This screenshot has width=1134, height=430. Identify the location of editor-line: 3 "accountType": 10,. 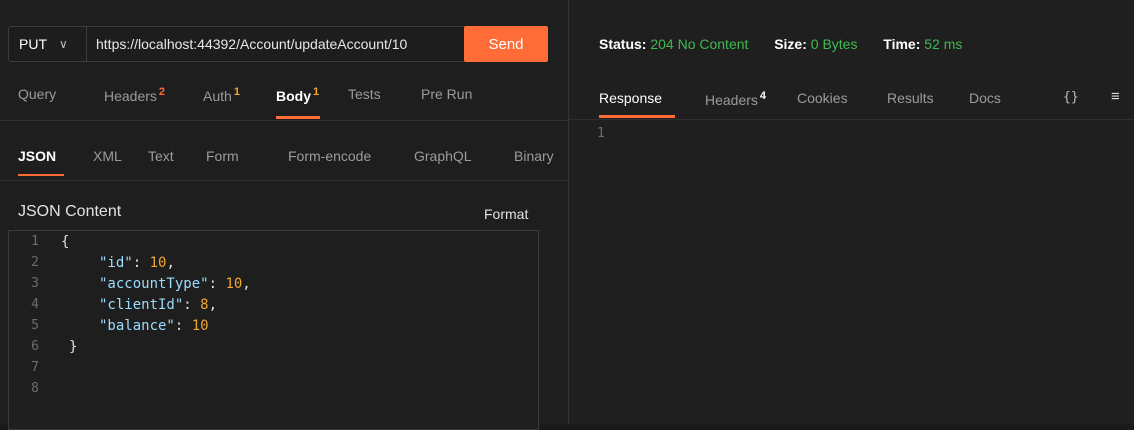
(141, 284).